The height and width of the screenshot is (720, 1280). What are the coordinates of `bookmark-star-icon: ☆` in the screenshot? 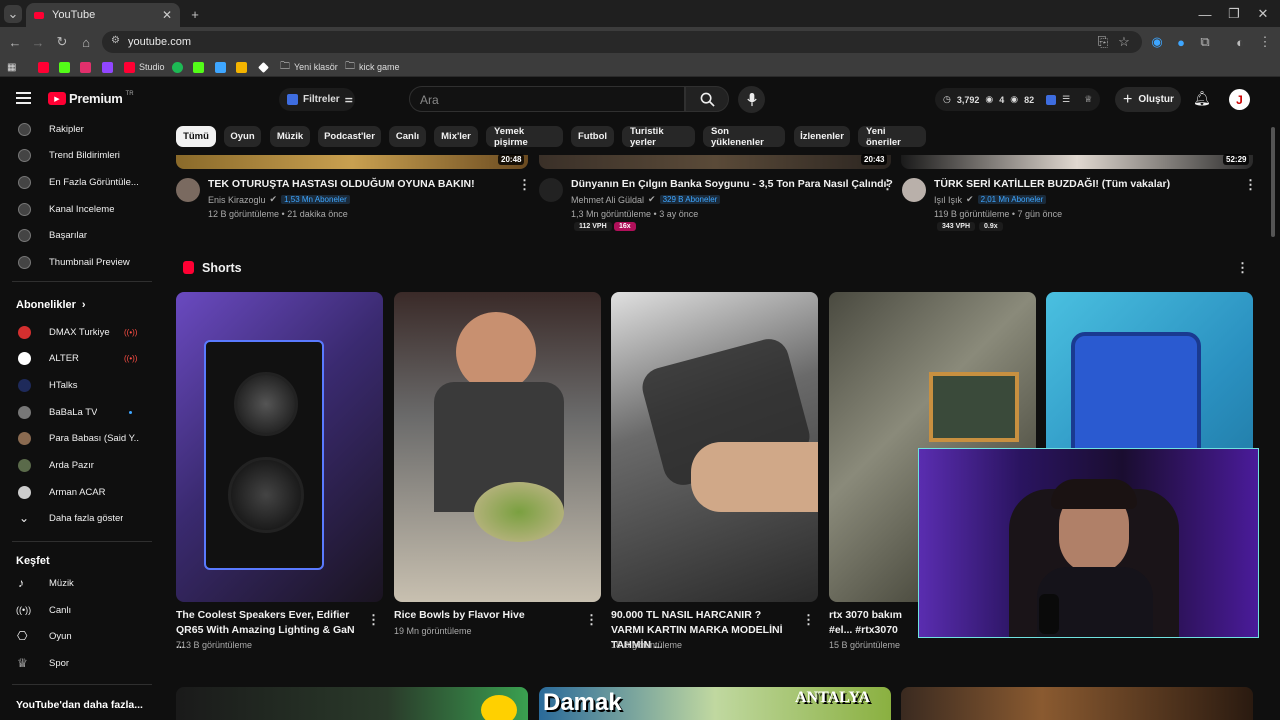 It's located at (1124, 42).